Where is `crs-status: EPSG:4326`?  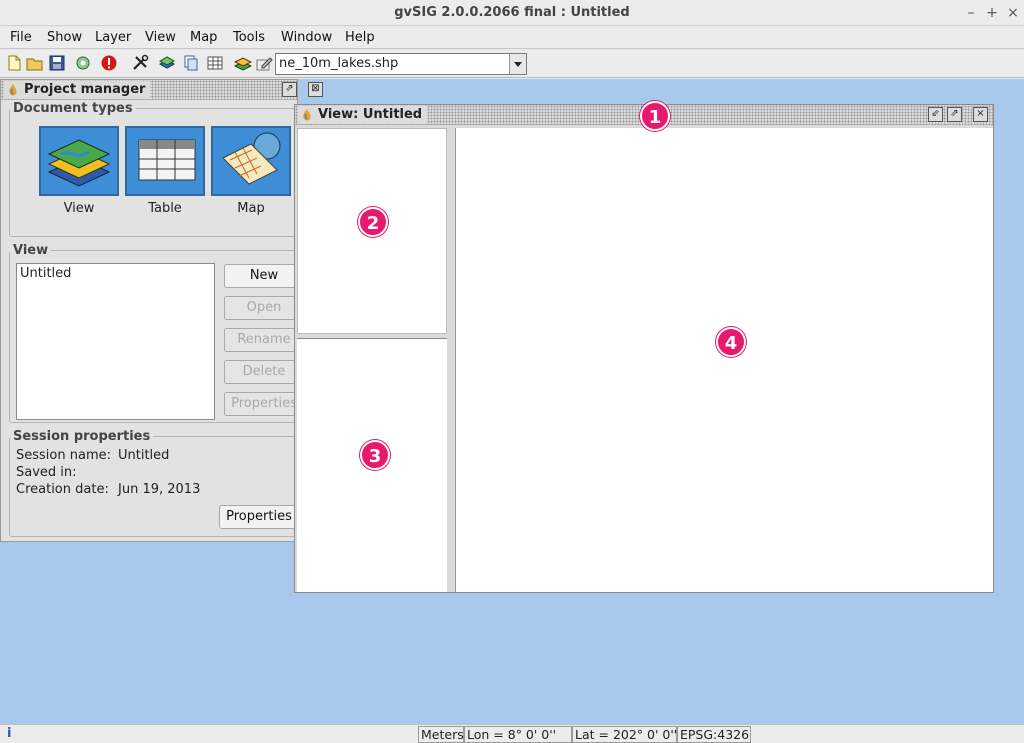
crs-status: EPSG:4326 is located at coordinates (714, 734).